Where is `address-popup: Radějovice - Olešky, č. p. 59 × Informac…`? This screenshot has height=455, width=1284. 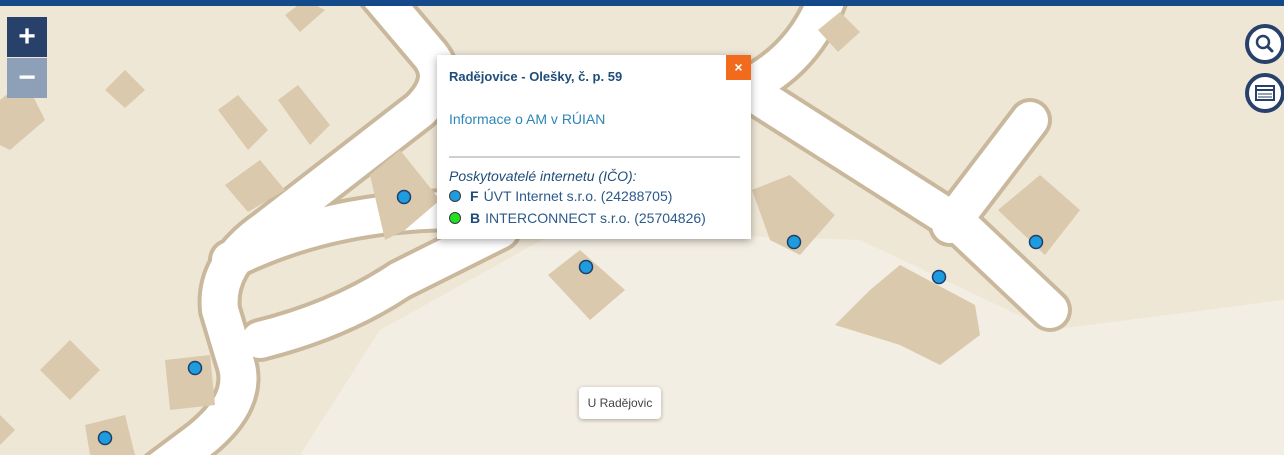
address-popup: Radějovice - Olešky, č. p. 59 × Informac… is located at coordinates (594, 147).